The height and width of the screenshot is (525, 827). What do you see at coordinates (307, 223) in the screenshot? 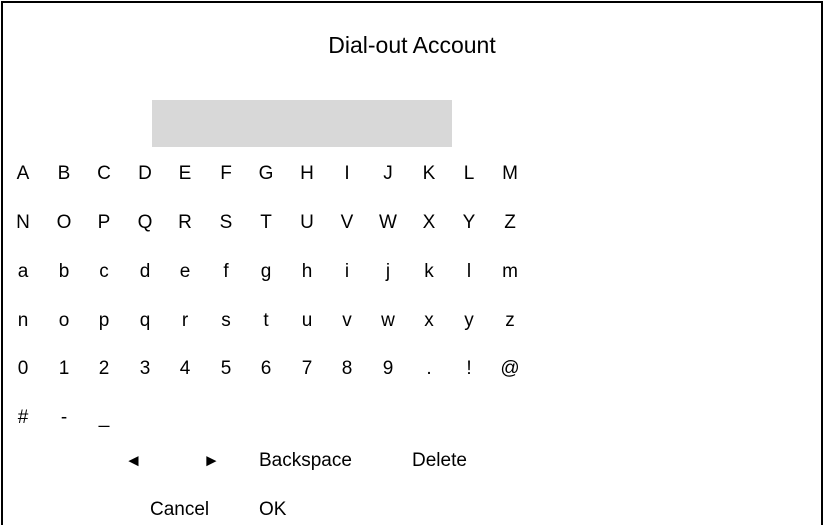
I see `key-button: U` at bounding box center [307, 223].